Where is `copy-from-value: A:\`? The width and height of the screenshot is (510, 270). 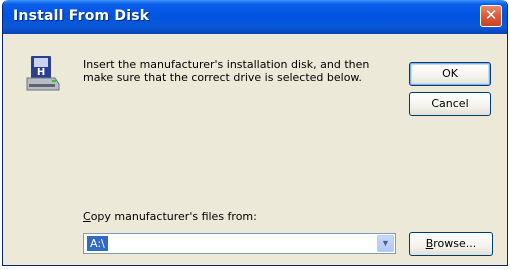
copy-from-value: A:\ is located at coordinates (97, 243).